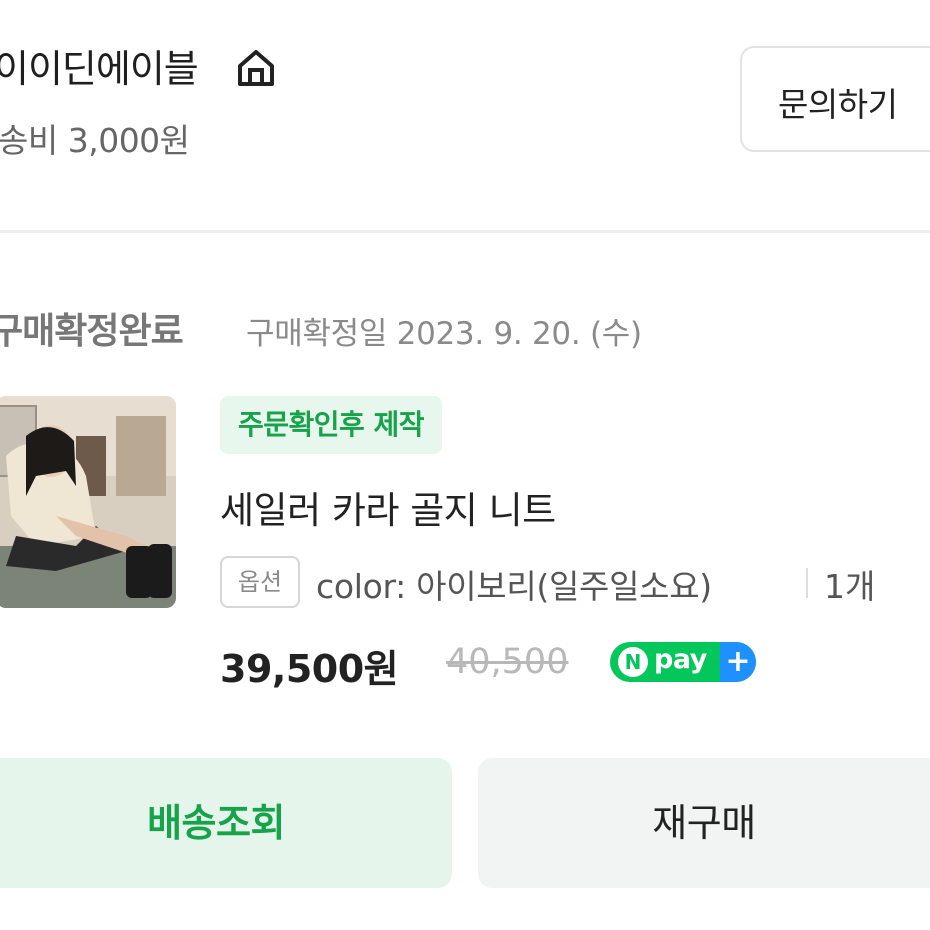  Describe the element at coordinates (514, 586) in the screenshot. I see `option-value: color: 아이보리(일주일소요)` at that location.